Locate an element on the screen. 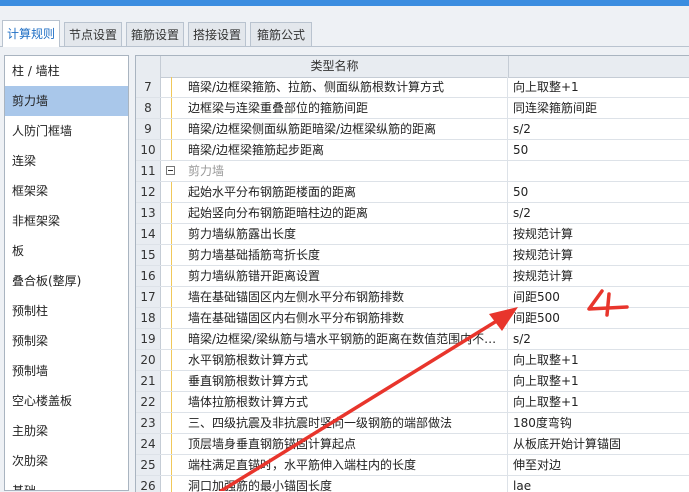 The image size is (689, 492). table-row: 25 端柱满足直锚时，水平筋伸入端柱内的长度 伸至对边 is located at coordinates (412, 465).